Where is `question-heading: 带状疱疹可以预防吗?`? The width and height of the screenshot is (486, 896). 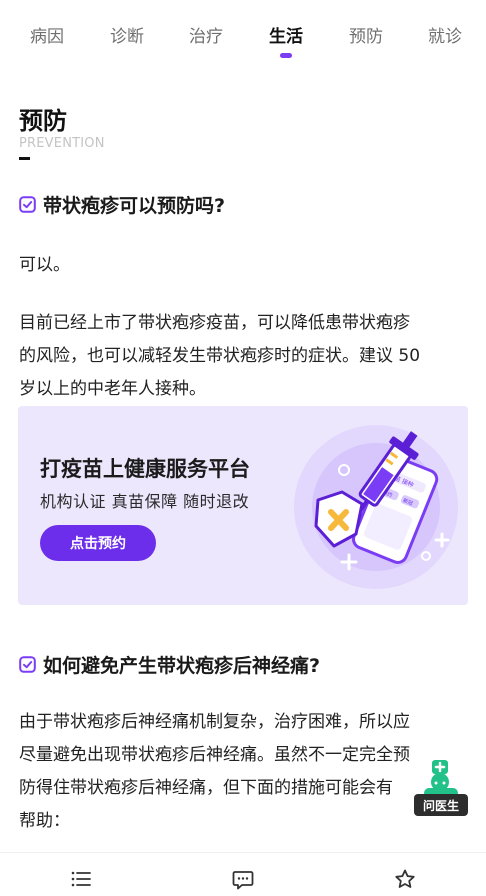 question-heading: 带状疱疹可以预防吗? is located at coordinates (122, 204).